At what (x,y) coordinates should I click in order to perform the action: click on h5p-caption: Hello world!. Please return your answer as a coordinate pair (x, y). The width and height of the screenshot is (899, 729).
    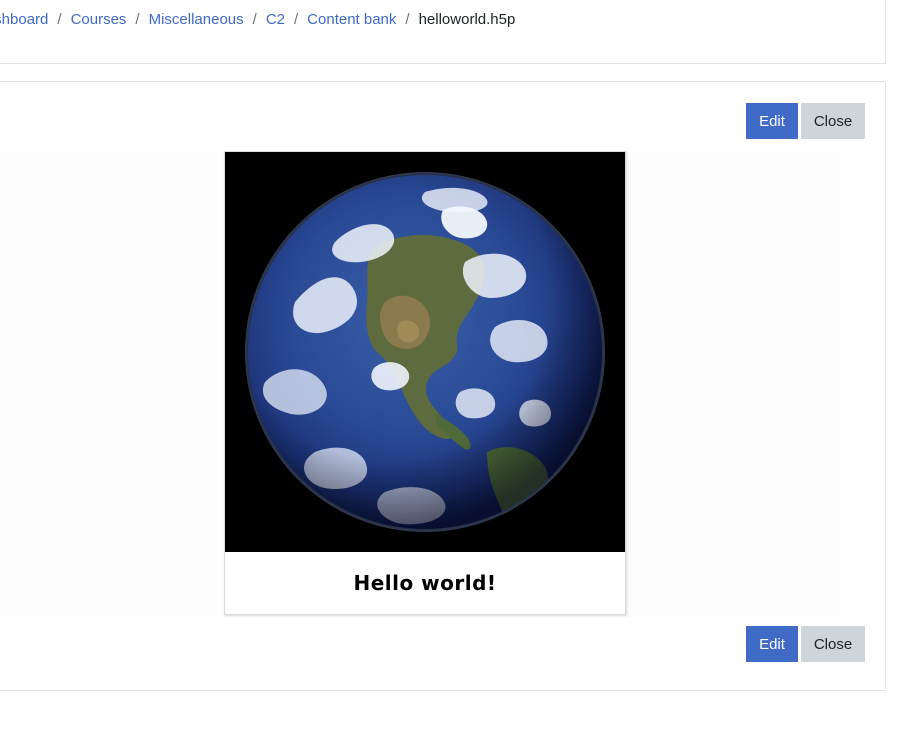
    Looking at the image, I should click on (425, 583).